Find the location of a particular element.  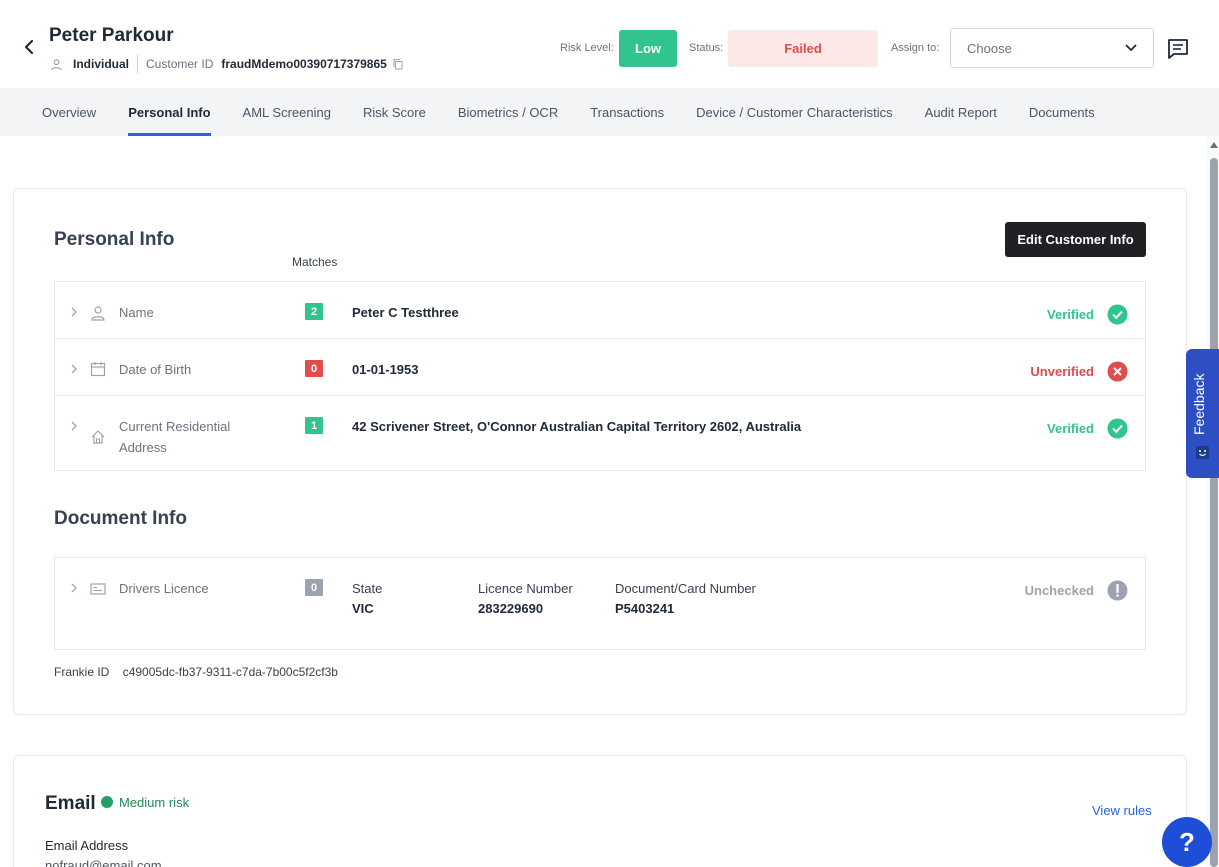

match-count-badge: 2 is located at coordinates (314, 311).